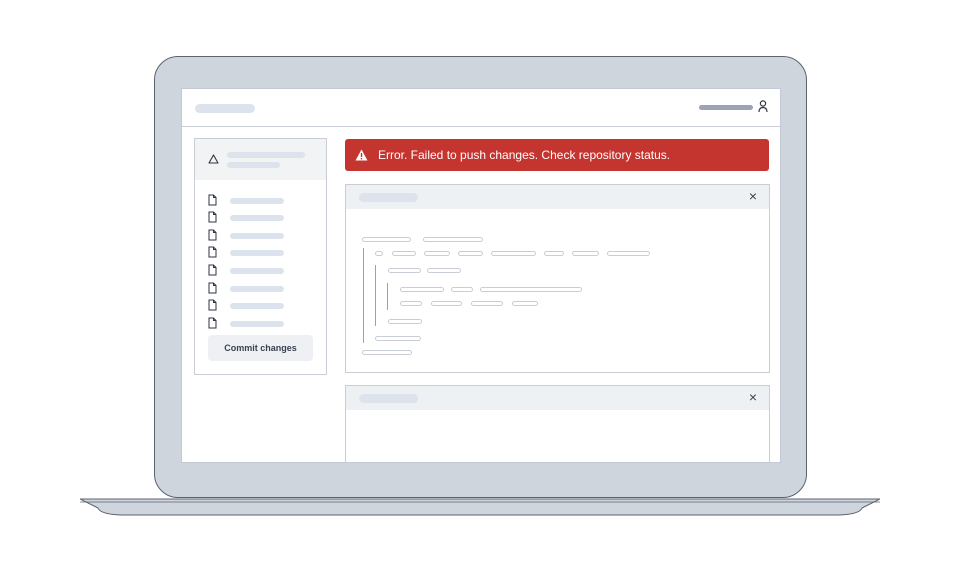 The width and height of the screenshot is (960, 570). Describe the element at coordinates (253, 165) in the screenshot. I see `branch-name-placeholder` at that location.